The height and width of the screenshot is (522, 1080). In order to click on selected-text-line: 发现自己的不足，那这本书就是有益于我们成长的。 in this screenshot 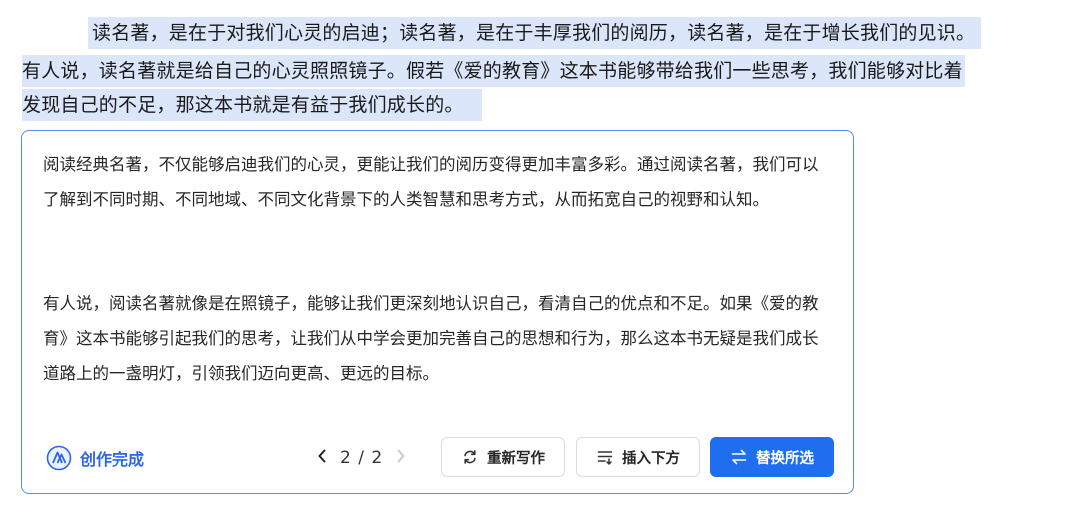, I will do `click(252, 105)`.